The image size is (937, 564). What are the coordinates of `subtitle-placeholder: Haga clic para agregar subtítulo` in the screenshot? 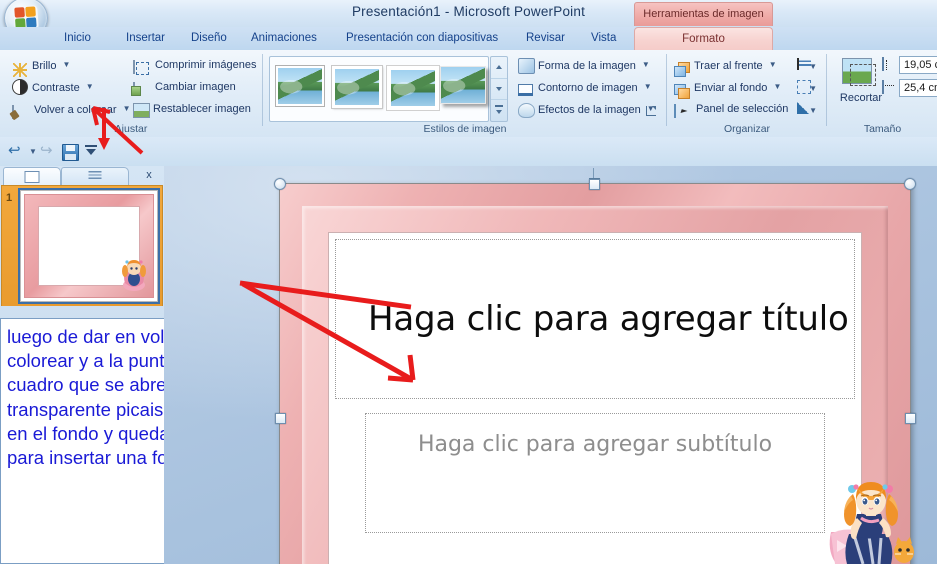 It's located at (595, 473).